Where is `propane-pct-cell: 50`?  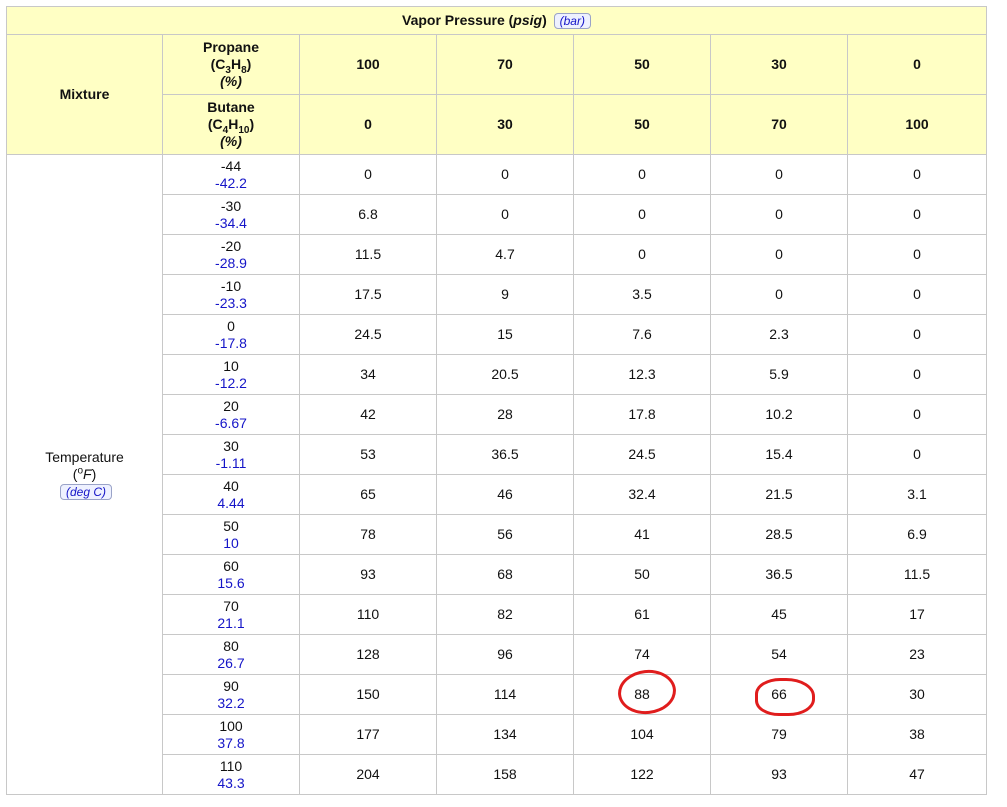
propane-pct-cell: 50 is located at coordinates (642, 64).